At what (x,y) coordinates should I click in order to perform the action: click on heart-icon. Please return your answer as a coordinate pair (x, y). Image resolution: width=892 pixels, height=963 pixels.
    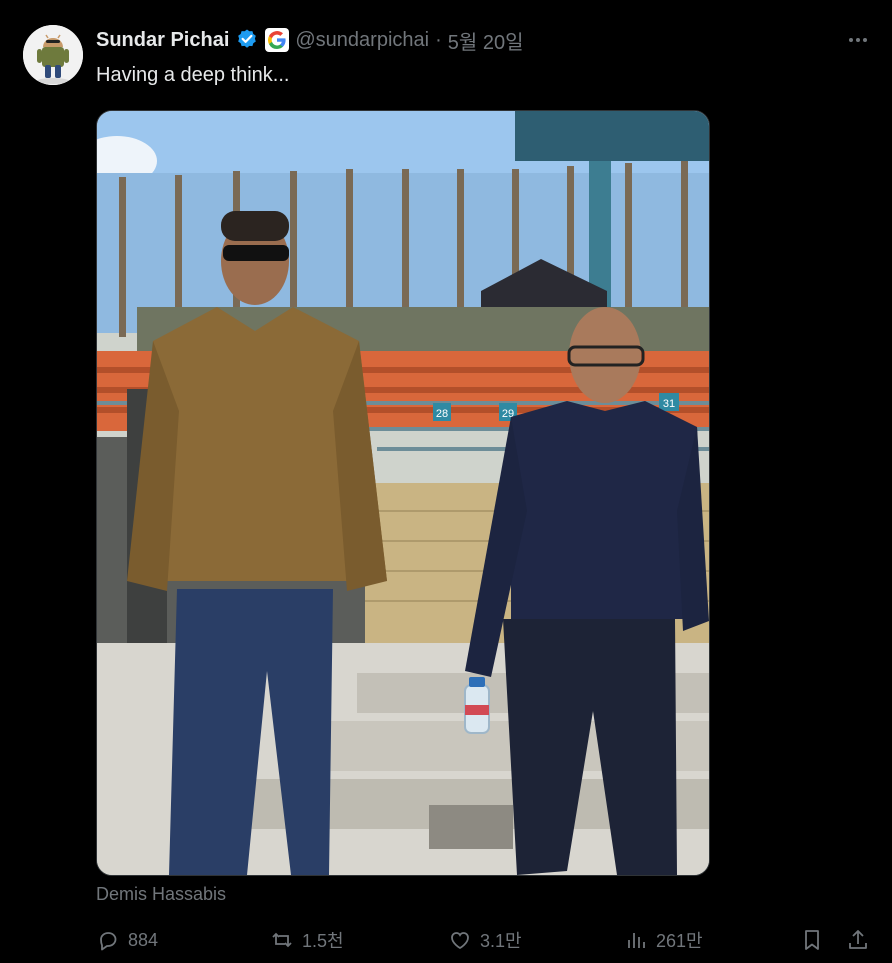
    Looking at the image, I should click on (460, 941).